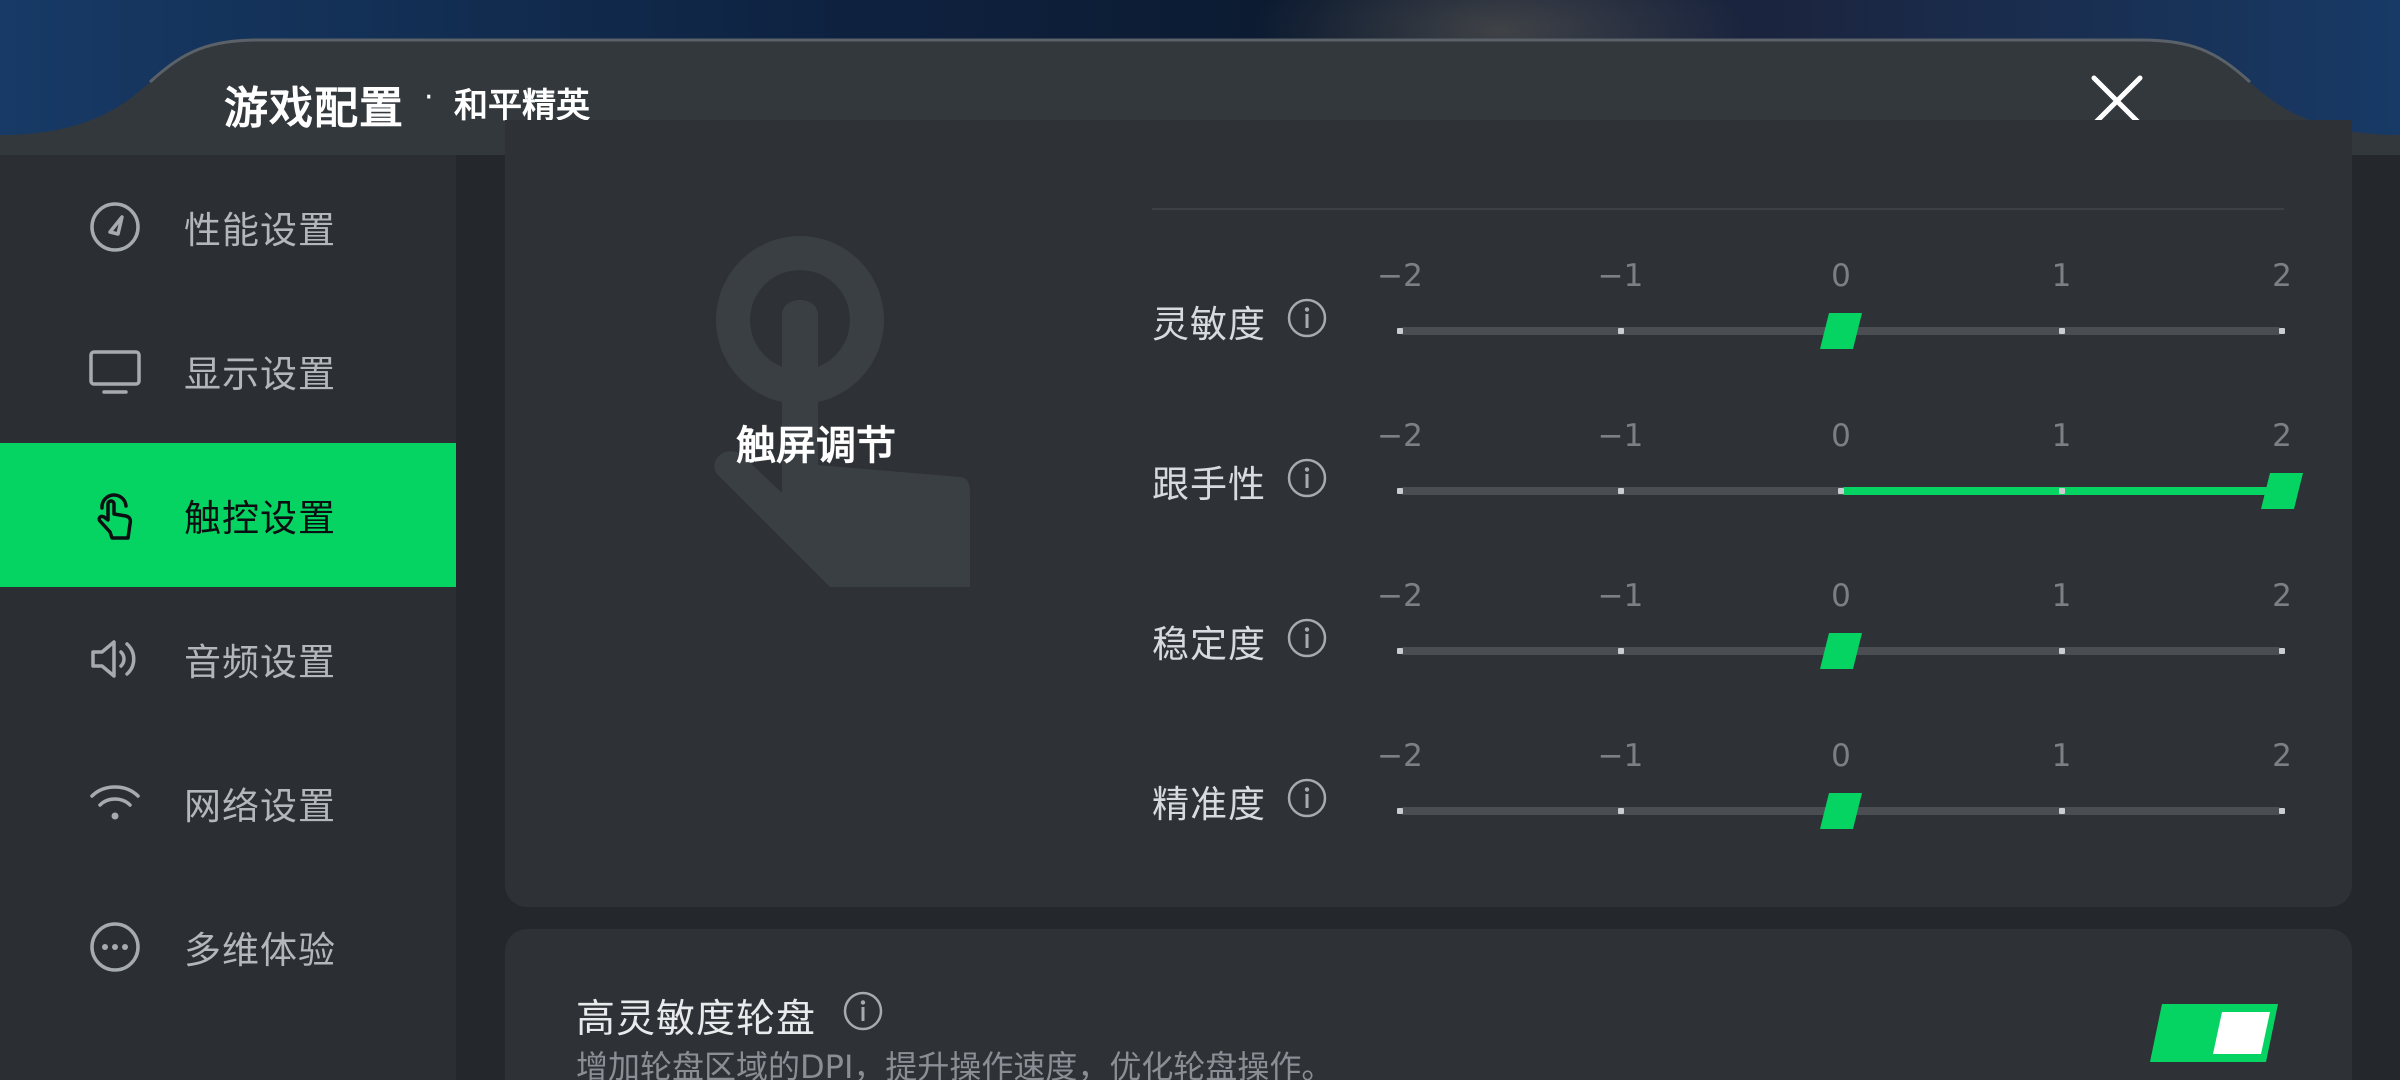 Image resolution: width=2400 pixels, height=1080 pixels. I want to click on sidebar-item-performance: 性能设置, so click(228, 227).